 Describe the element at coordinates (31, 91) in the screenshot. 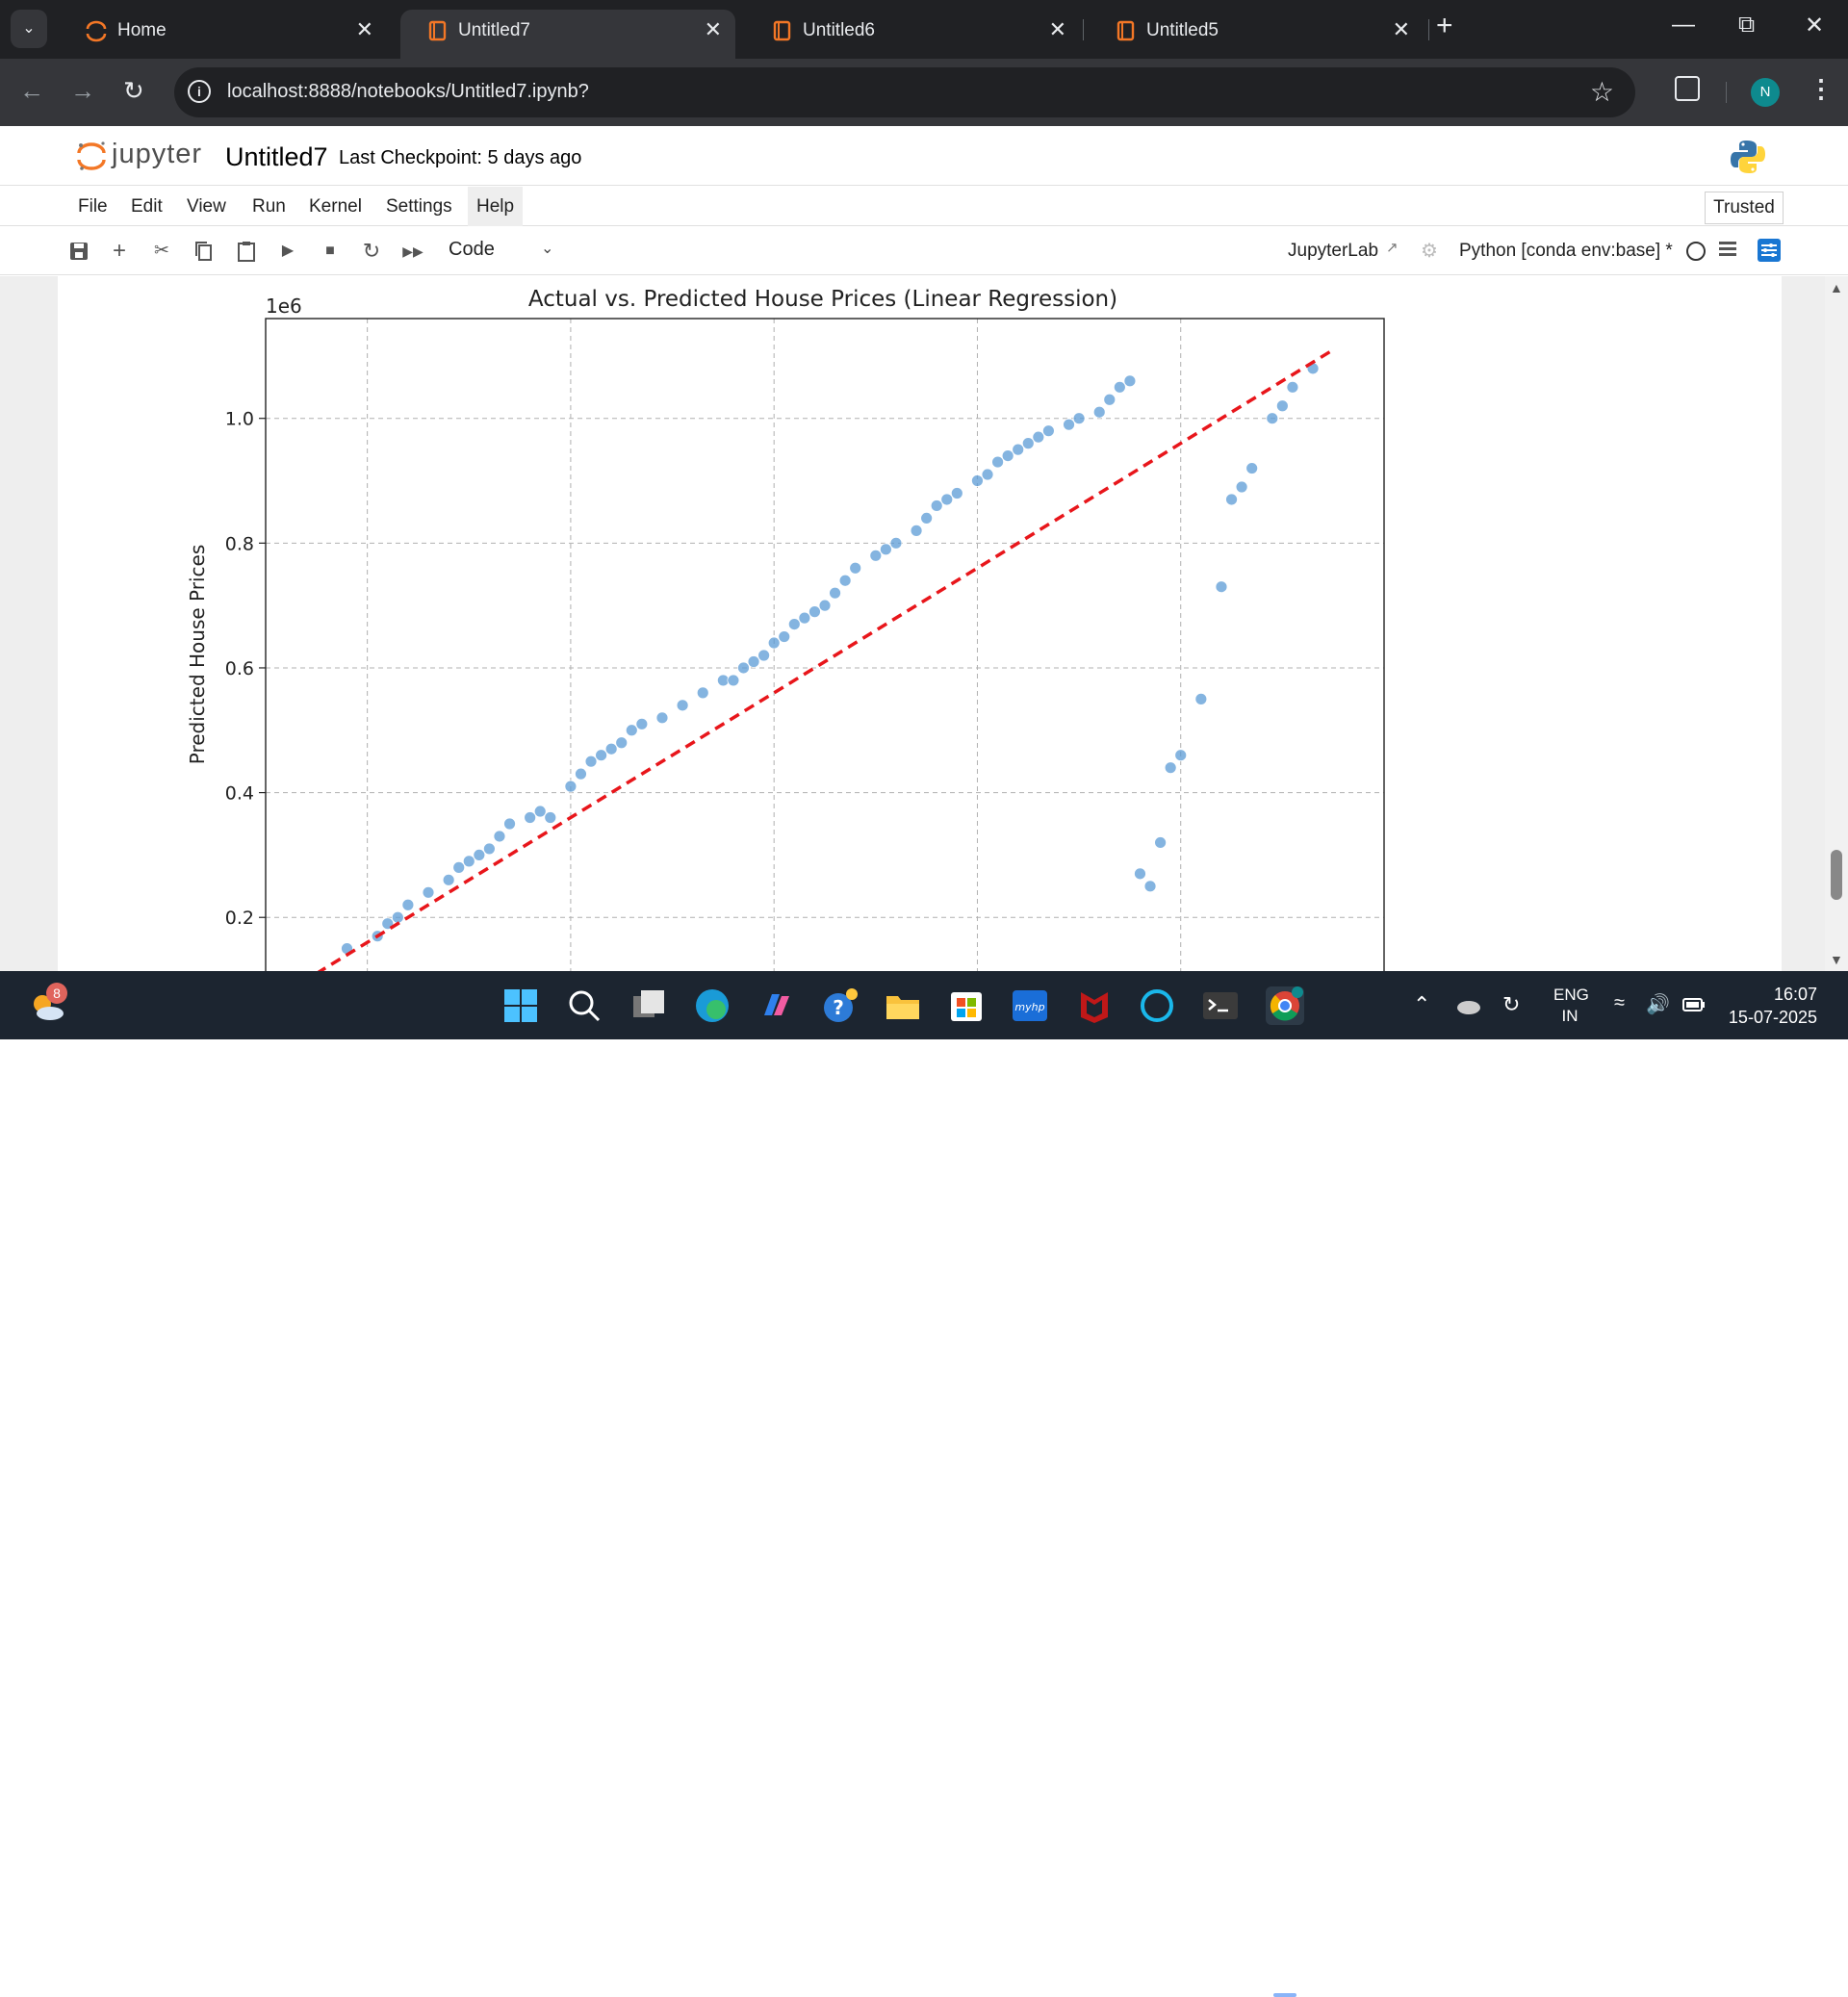

I see `back-arrow-icon: ←` at that location.